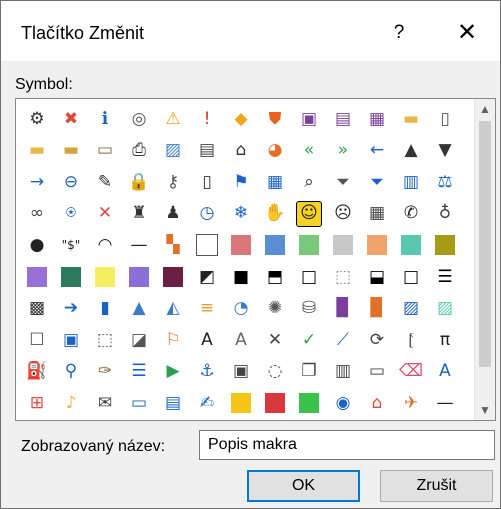  What do you see at coordinates (241, 372) in the screenshot?
I see `briefcase-icon: ▣` at bounding box center [241, 372].